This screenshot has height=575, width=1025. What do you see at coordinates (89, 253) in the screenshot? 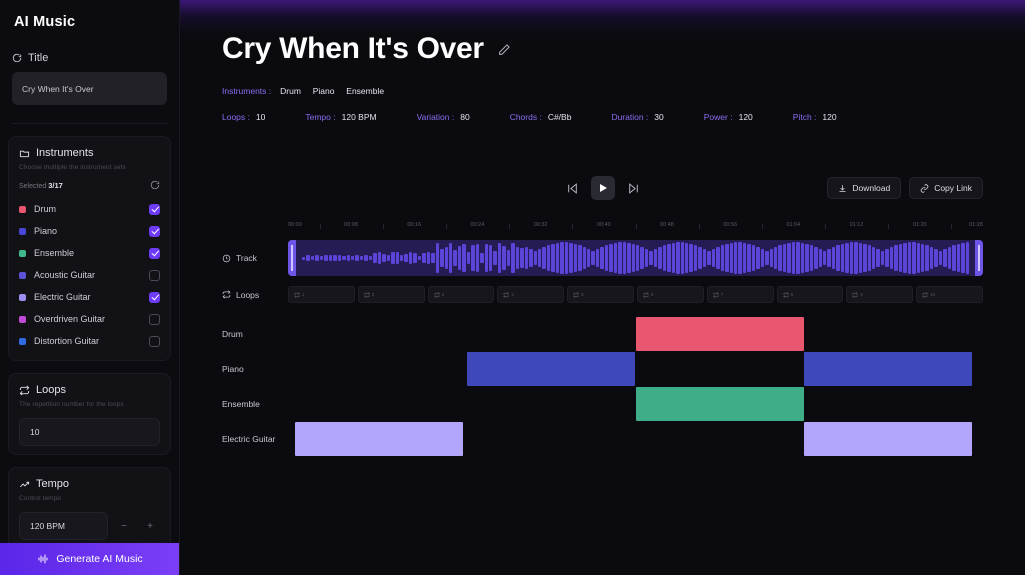
I see `instrument-row: Ensemble` at bounding box center [89, 253].